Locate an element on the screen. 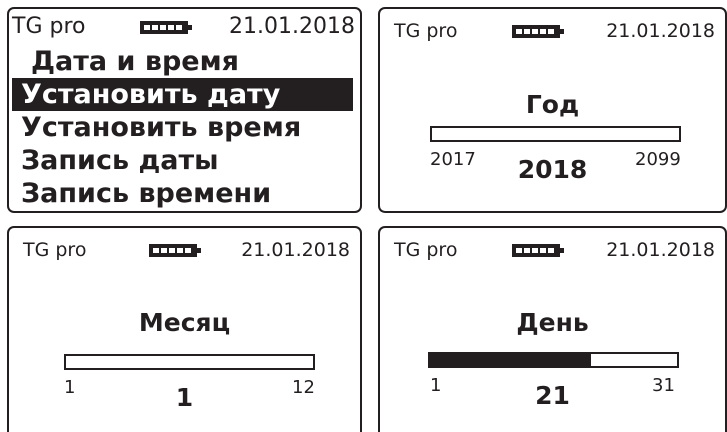  menu-item-set-time: Установить время is located at coordinates (184, 127).